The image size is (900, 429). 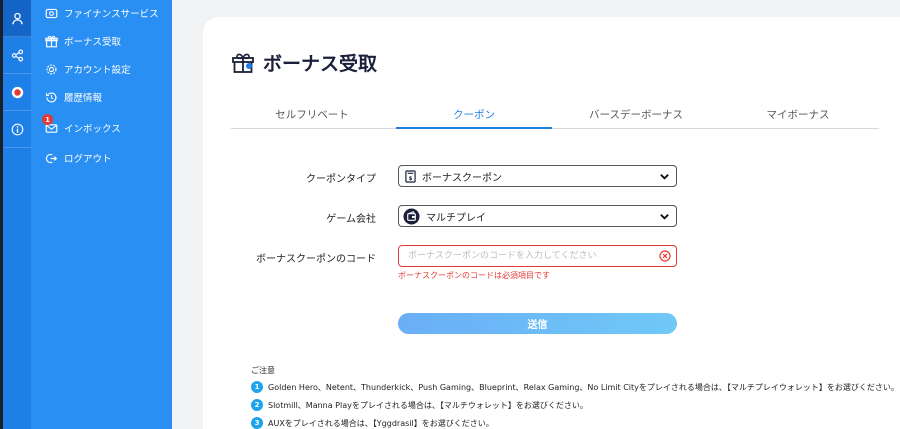 I want to click on tab-self-rebate: セルフリベート, so click(x=312, y=116).